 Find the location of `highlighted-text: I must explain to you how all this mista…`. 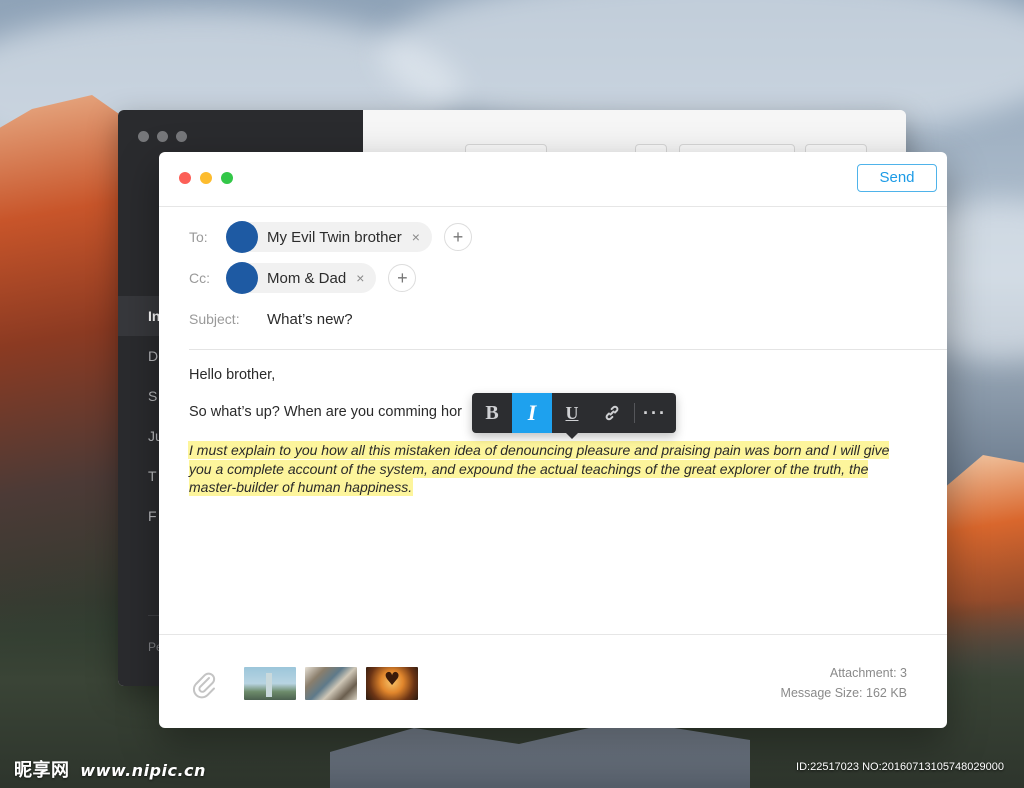

highlighted-text: I must explain to you how all this mista… is located at coordinates (539, 468).